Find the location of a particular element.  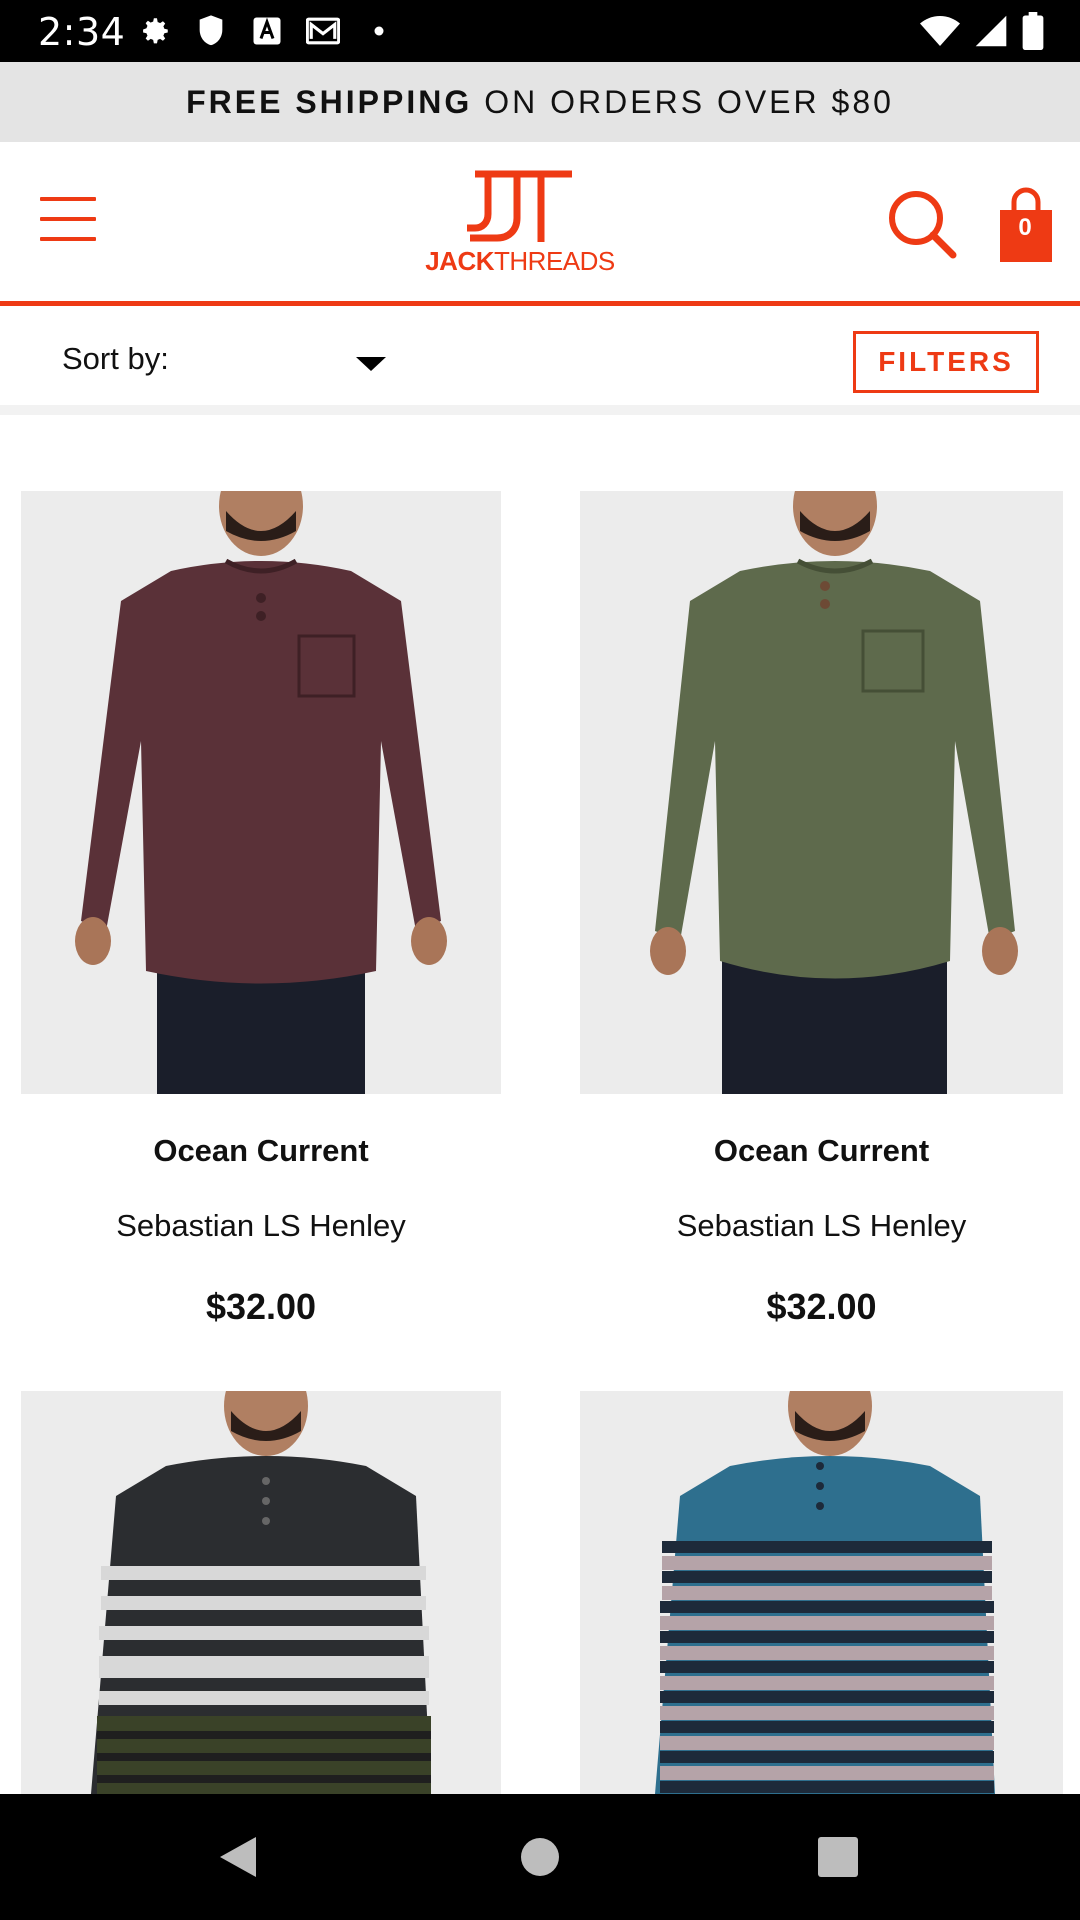

logo-word-bold: JACK is located at coordinates (460, 261).